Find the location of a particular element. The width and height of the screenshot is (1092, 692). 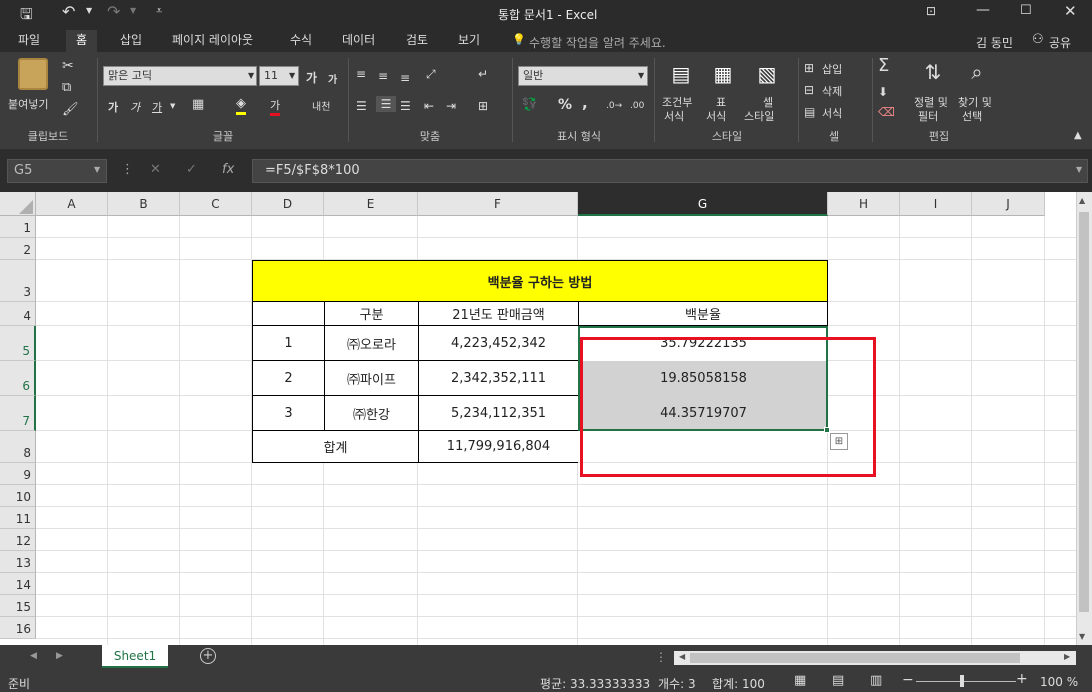

hscroll-left-icon: ◀ is located at coordinates (682, 656).